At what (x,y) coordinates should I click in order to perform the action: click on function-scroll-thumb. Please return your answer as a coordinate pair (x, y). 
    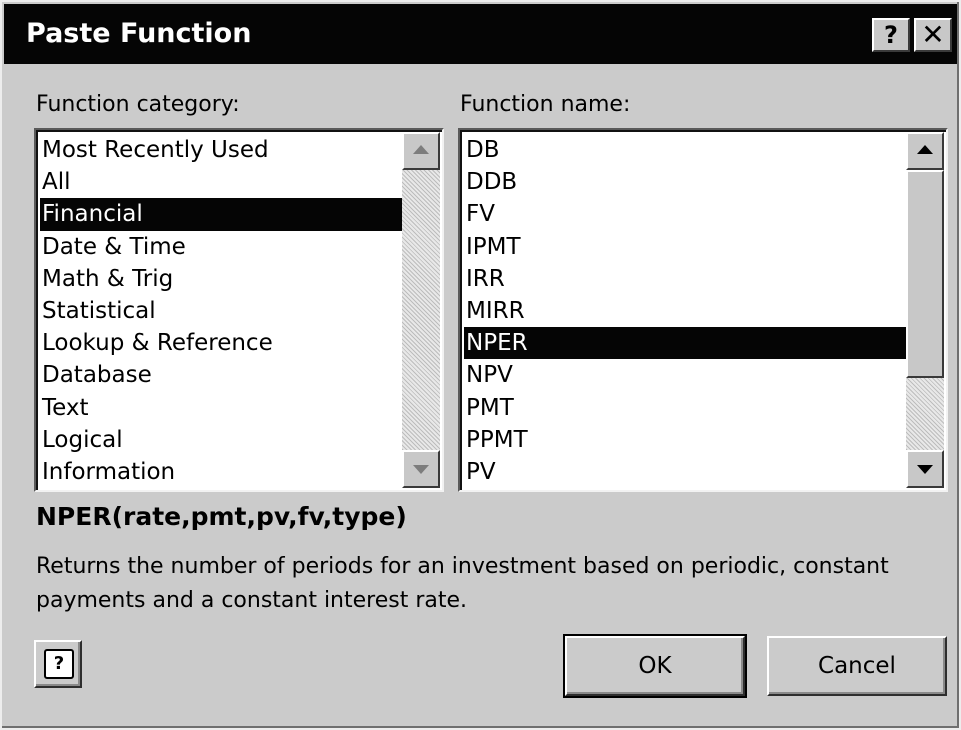
    Looking at the image, I should click on (925, 274).